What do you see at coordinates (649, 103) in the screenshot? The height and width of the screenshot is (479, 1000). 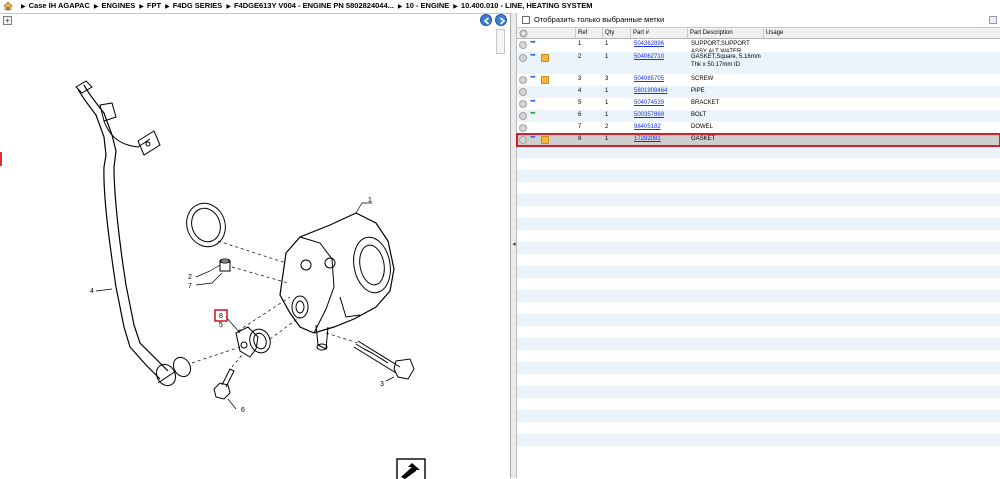 I see `part-number-link: 504074539` at bounding box center [649, 103].